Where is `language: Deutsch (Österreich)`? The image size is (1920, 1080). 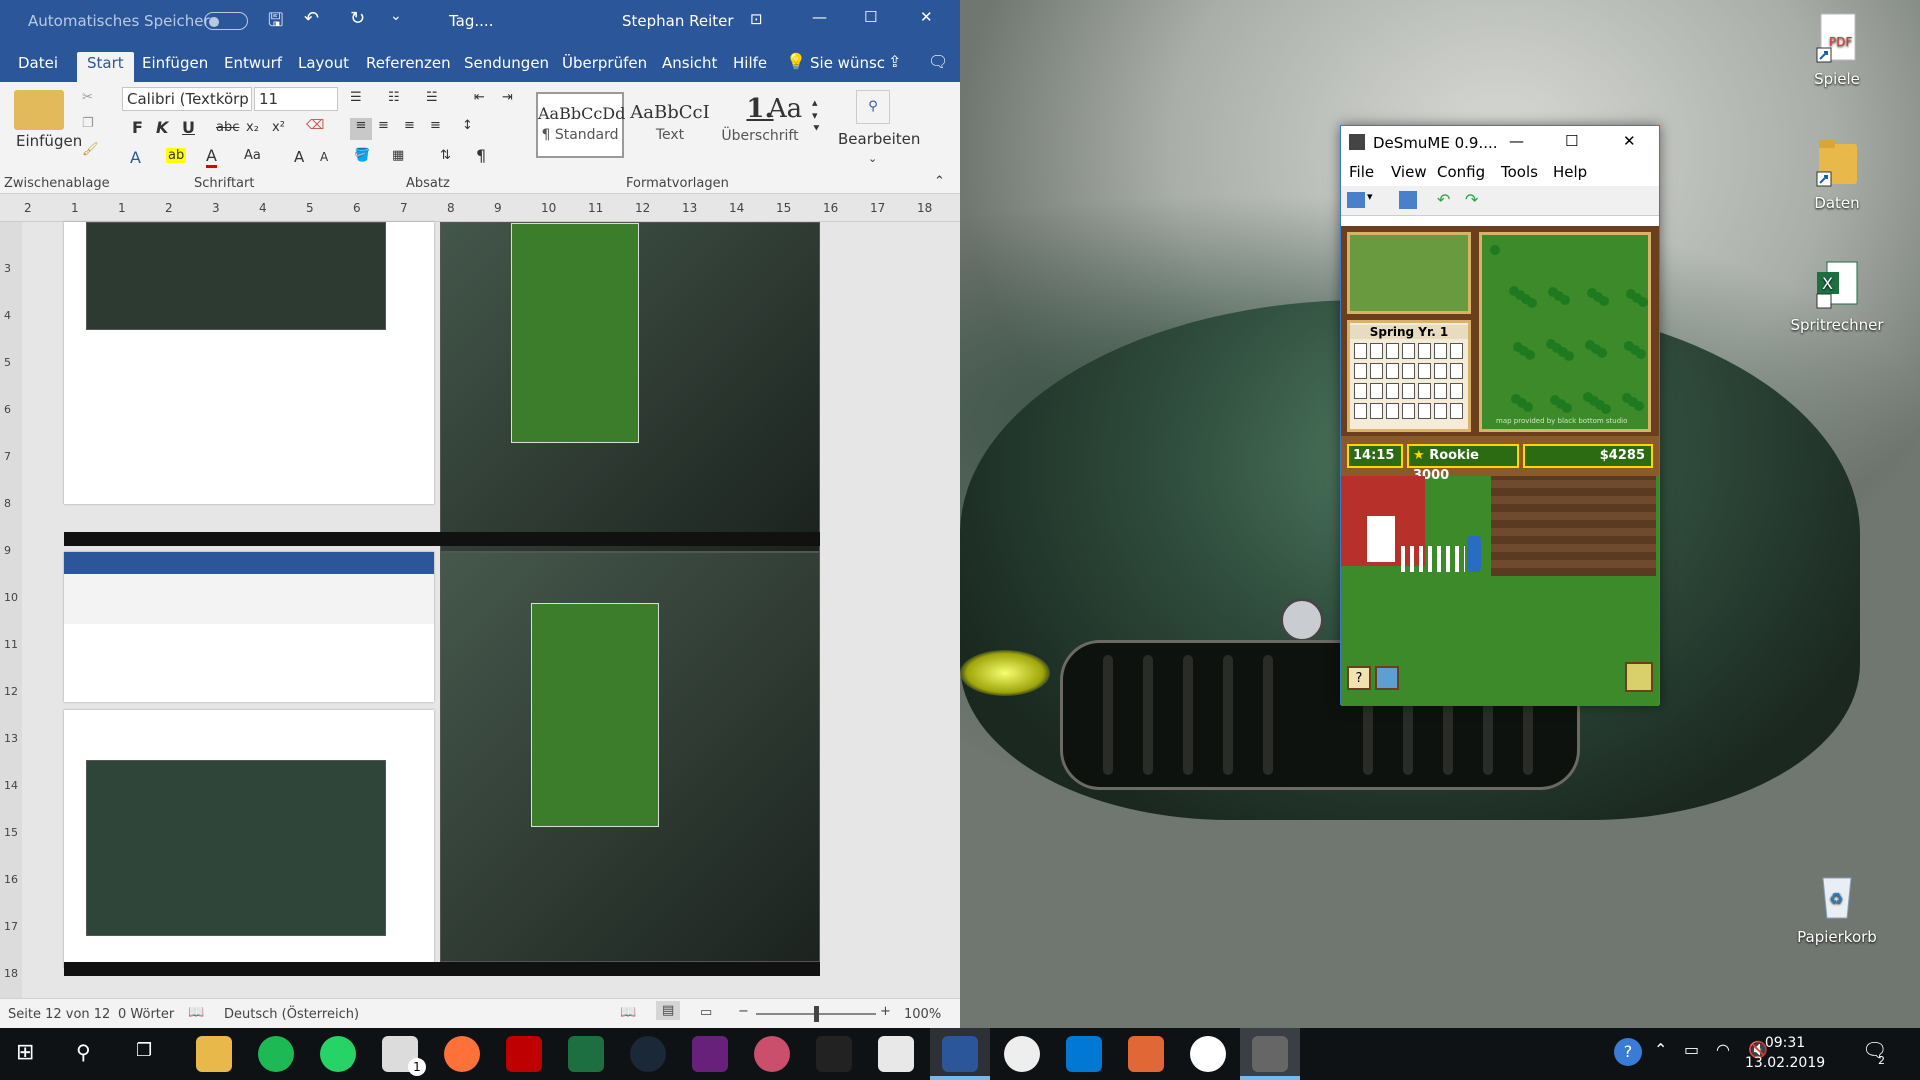
language: Deutsch (Österreich) is located at coordinates (291, 1014).